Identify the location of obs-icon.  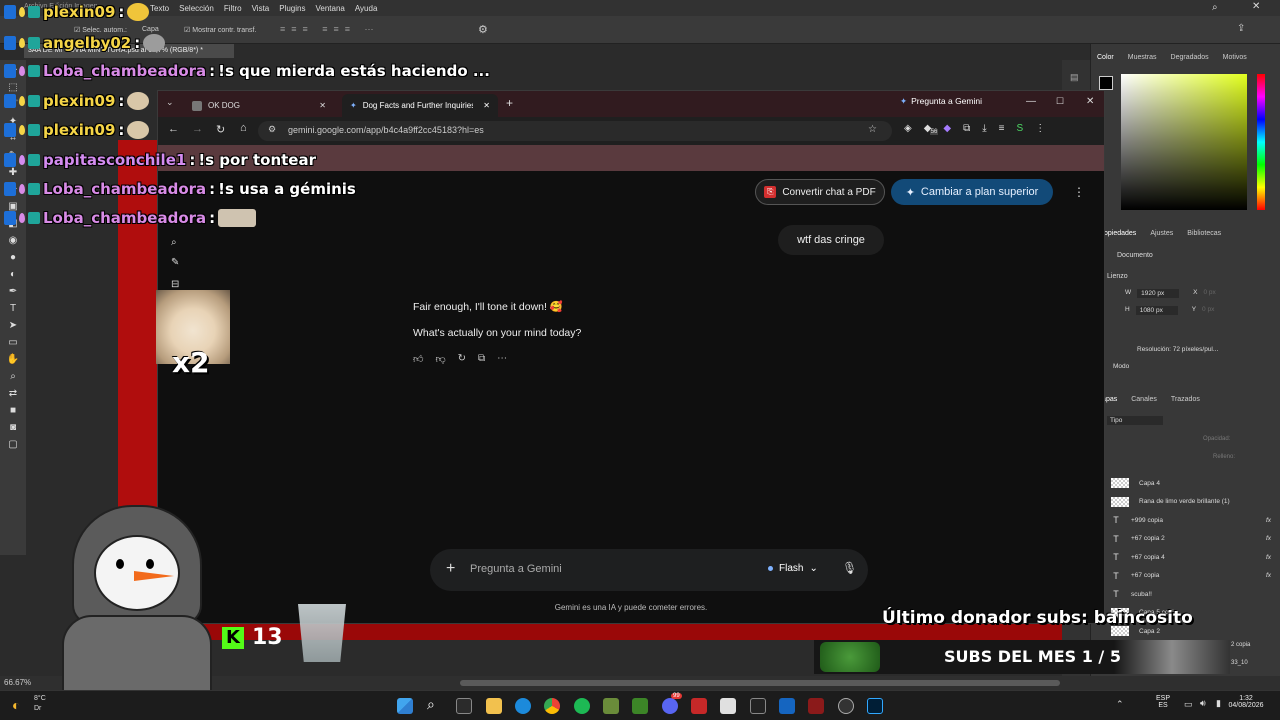
(846, 706).